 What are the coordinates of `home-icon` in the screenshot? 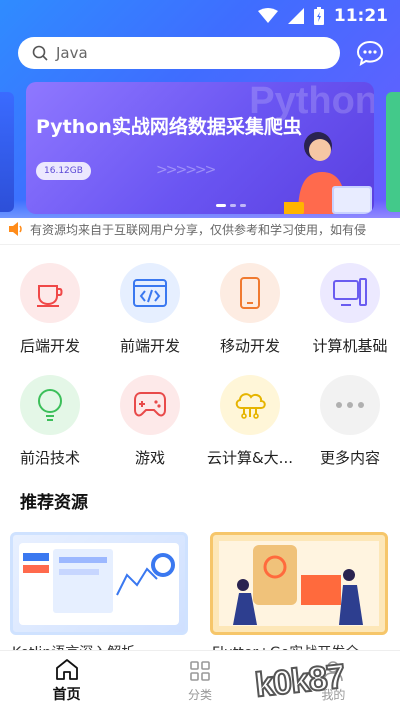 It's located at (66, 669).